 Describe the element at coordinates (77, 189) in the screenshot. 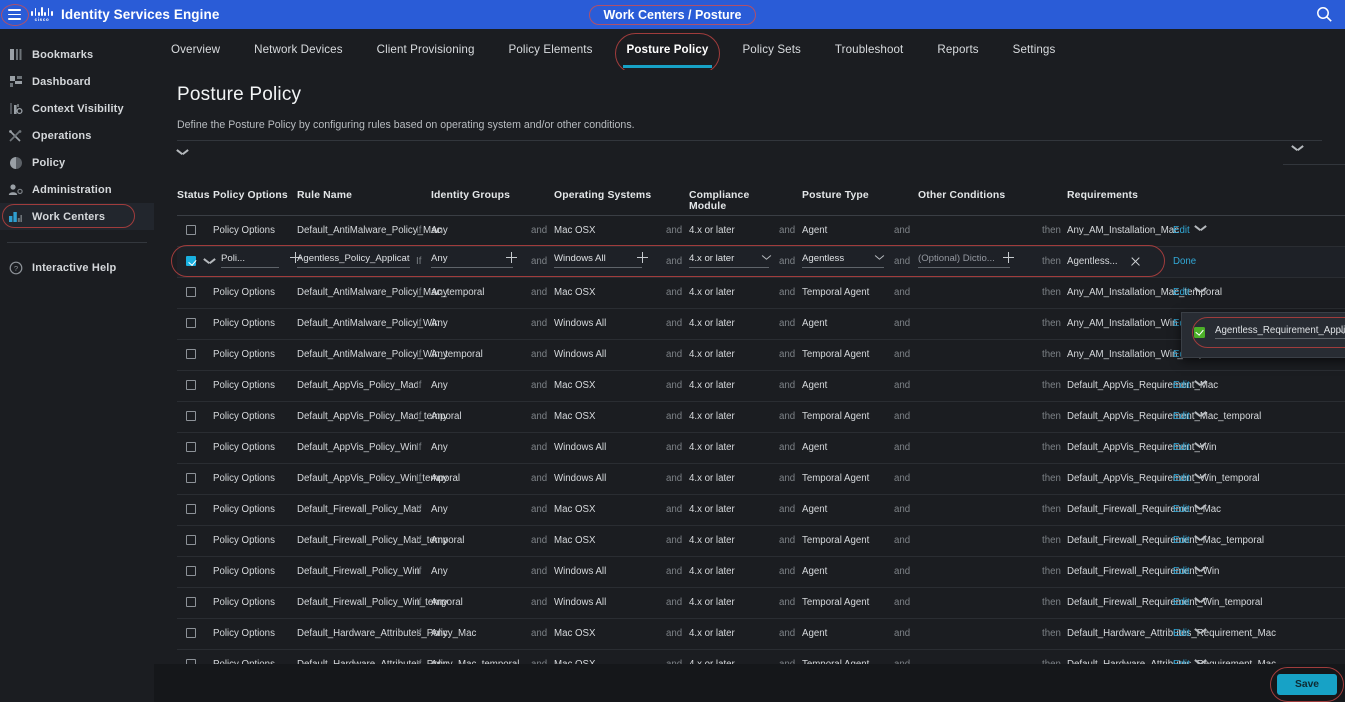

I see `sidebar-item-administration: Administration` at that location.